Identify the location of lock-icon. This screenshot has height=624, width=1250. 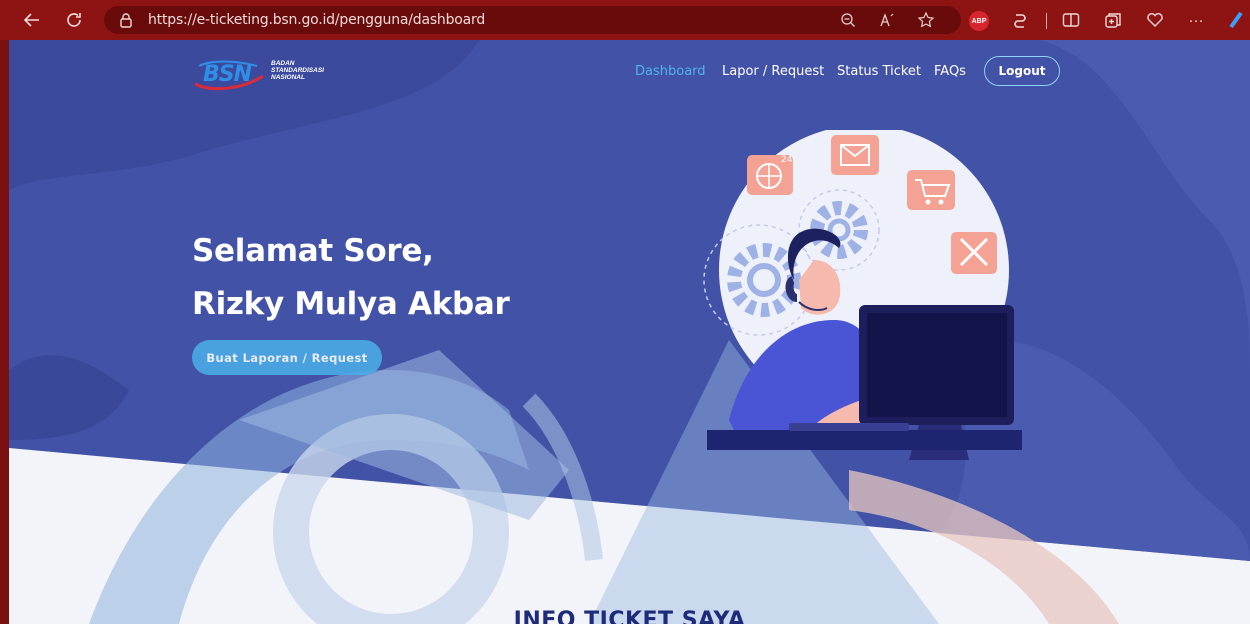
(126, 20).